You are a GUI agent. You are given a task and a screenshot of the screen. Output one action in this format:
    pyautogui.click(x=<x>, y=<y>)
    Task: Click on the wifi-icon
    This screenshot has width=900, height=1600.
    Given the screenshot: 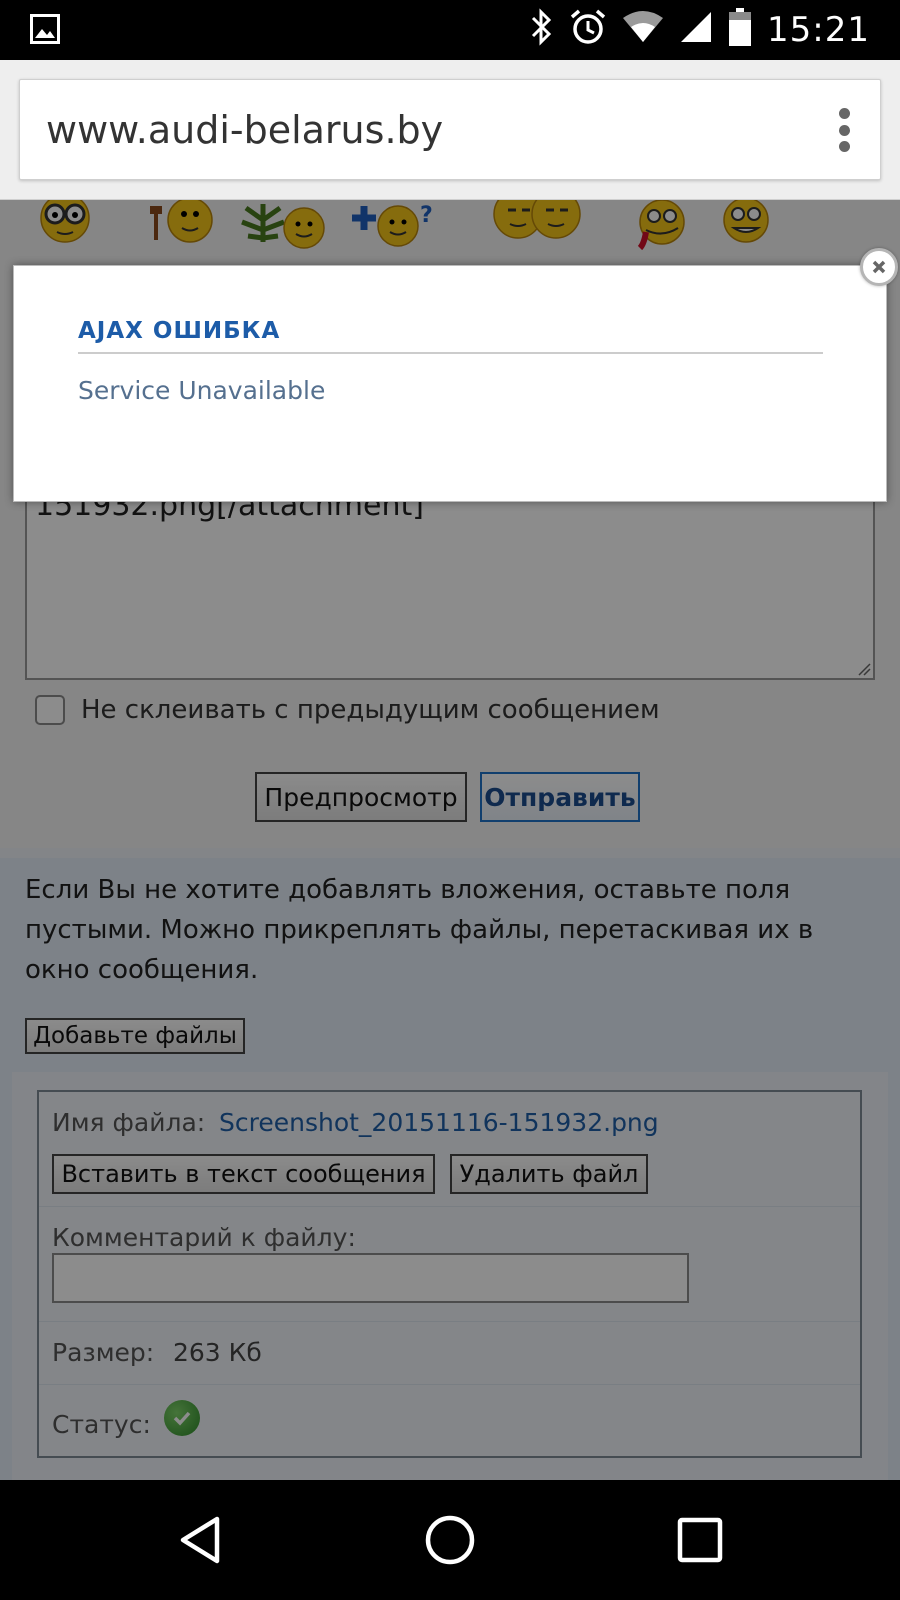 What is the action you would take?
    pyautogui.click(x=643, y=29)
    